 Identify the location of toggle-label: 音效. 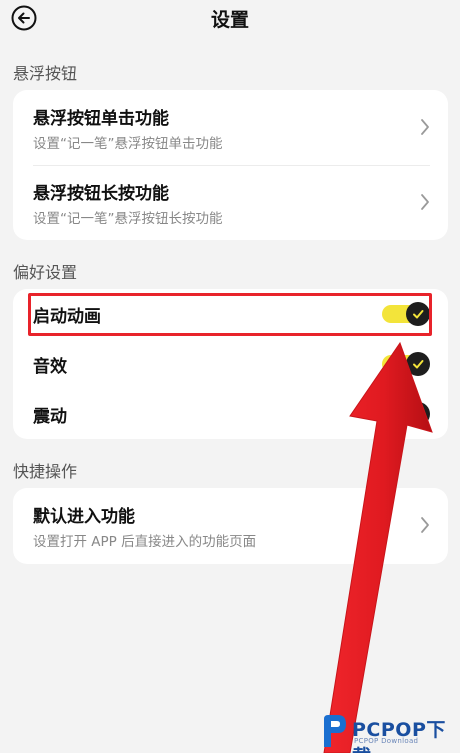
(50, 367).